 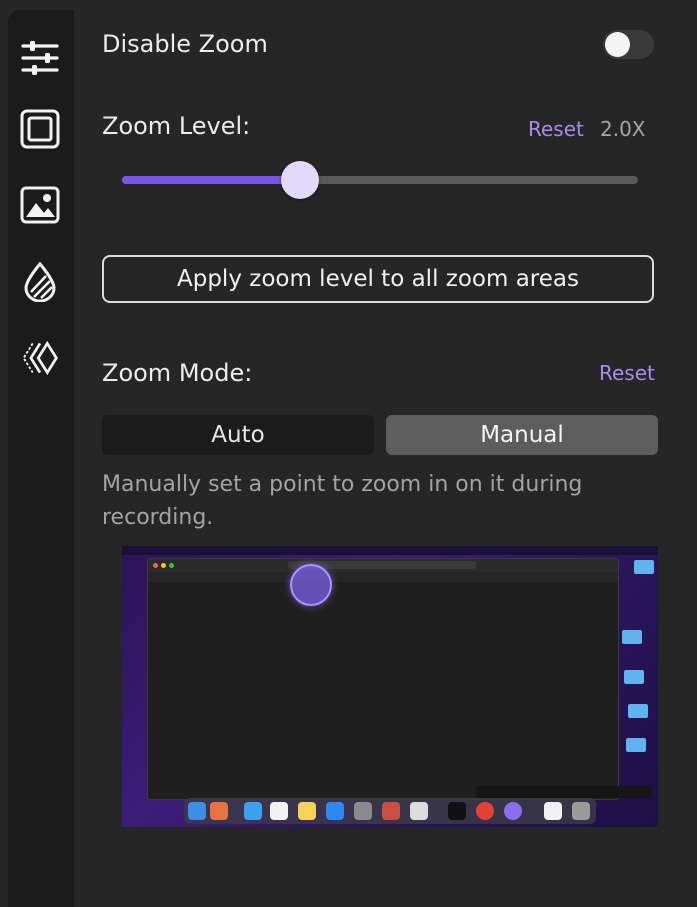 What do you see at coordinates (279, 811) in the screenshot?
I see `calendar-icon` at bounding box center [279, 811].